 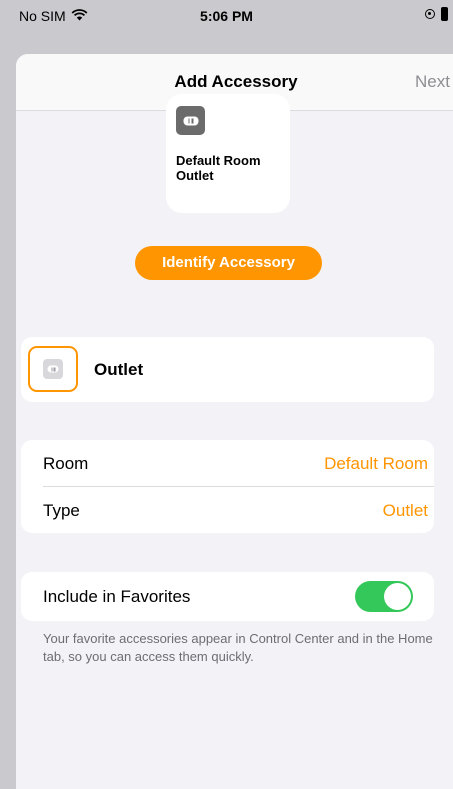 I want to click on accessory-row: Outlet, so click(x=227, y=369).